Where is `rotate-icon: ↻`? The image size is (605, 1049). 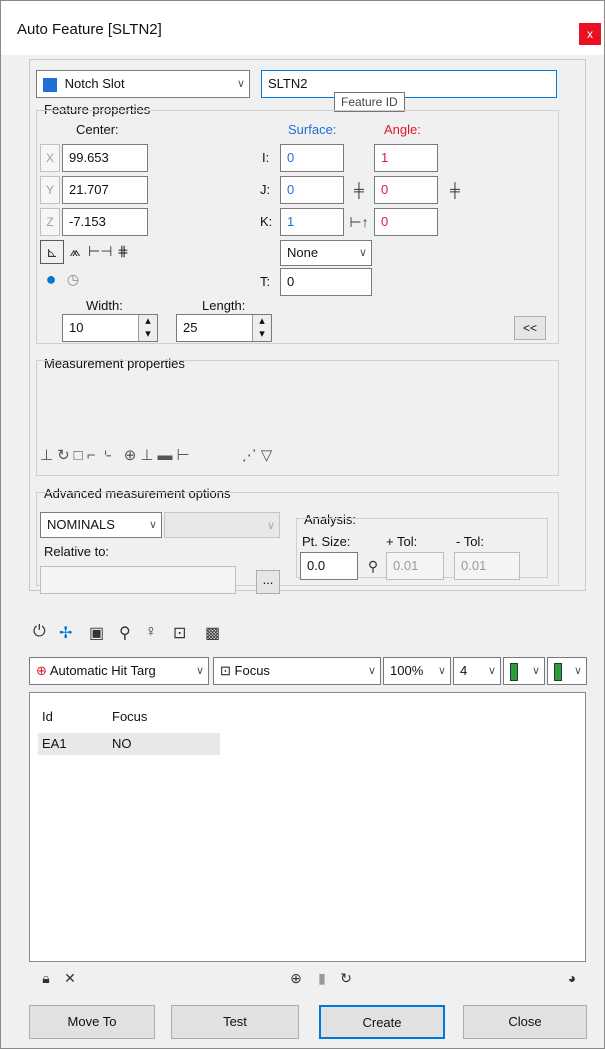
rotate-icon: ↻ is located at coordinates (65, 455).